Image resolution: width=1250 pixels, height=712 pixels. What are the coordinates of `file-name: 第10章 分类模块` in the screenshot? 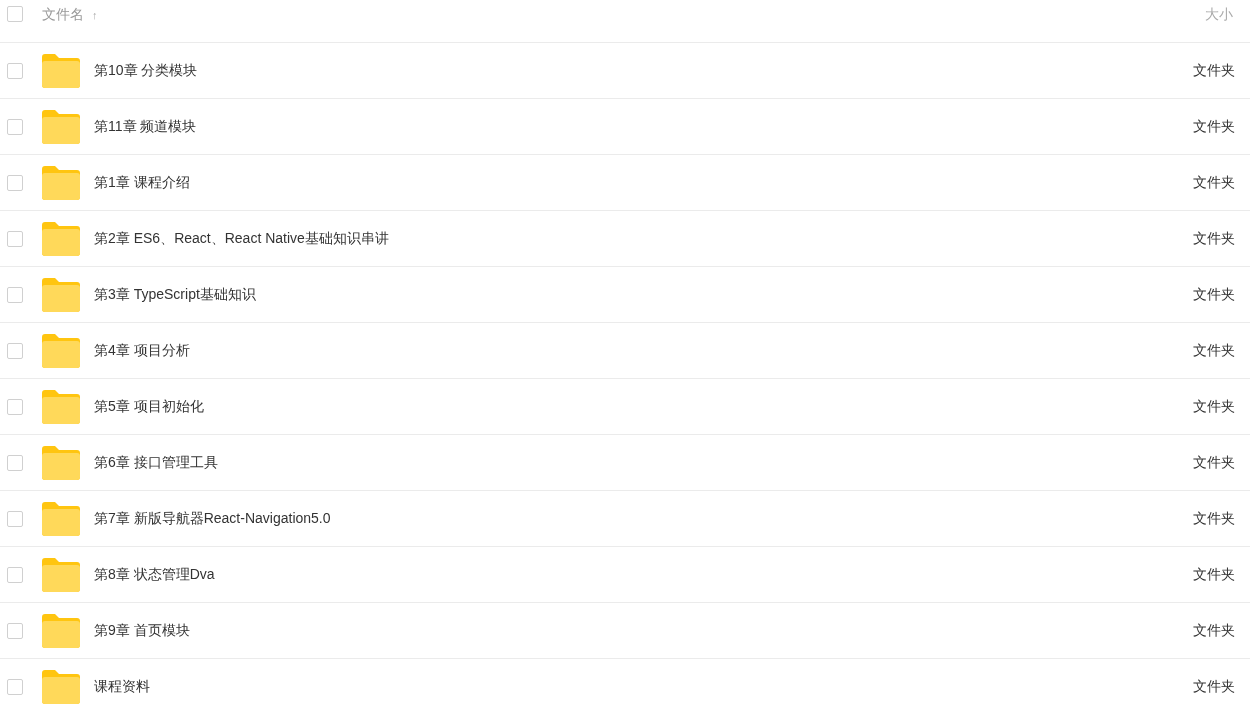 It's located at (146, 70).